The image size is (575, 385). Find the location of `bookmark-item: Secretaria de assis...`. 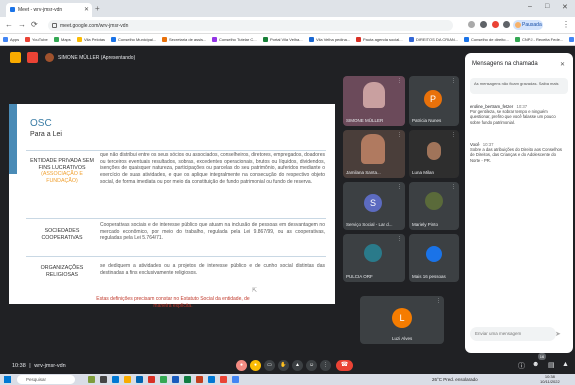

bookmark-item: Secretaria de assis... is located at coordinates (184, 39).